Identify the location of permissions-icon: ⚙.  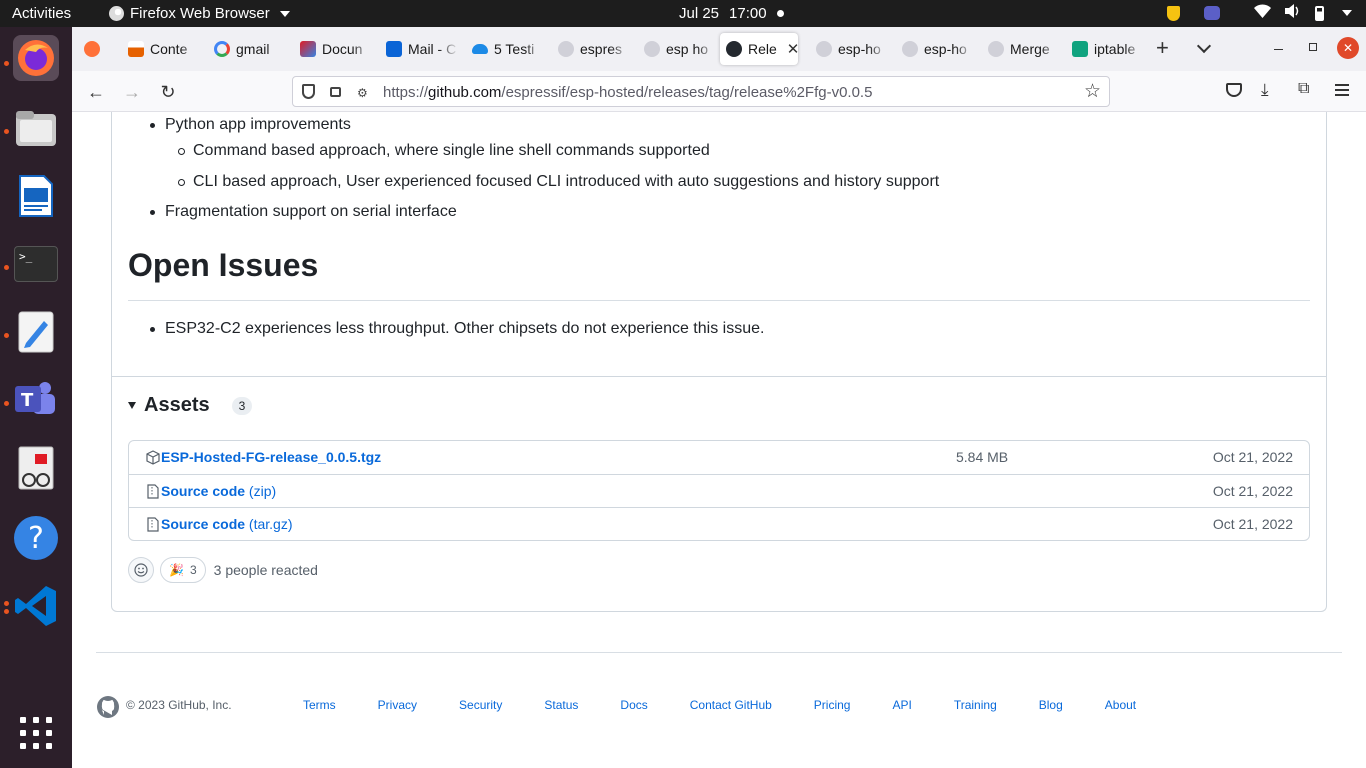
(362, 93).